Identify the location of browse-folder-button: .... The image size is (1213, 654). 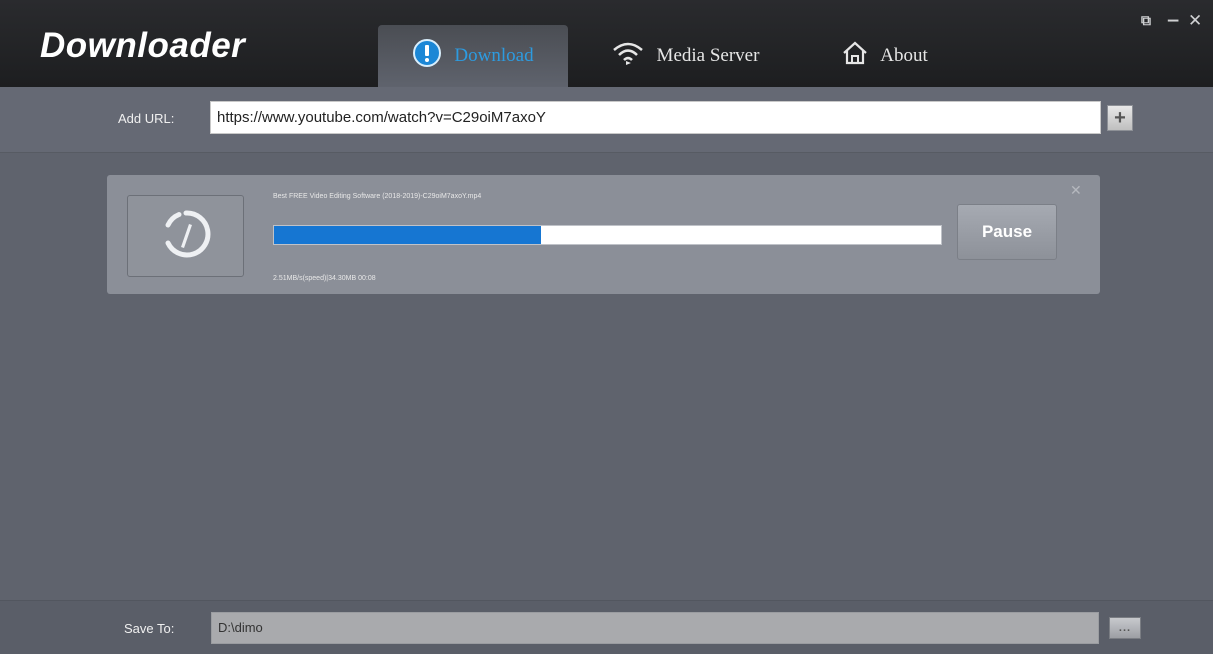
(1125, 628).